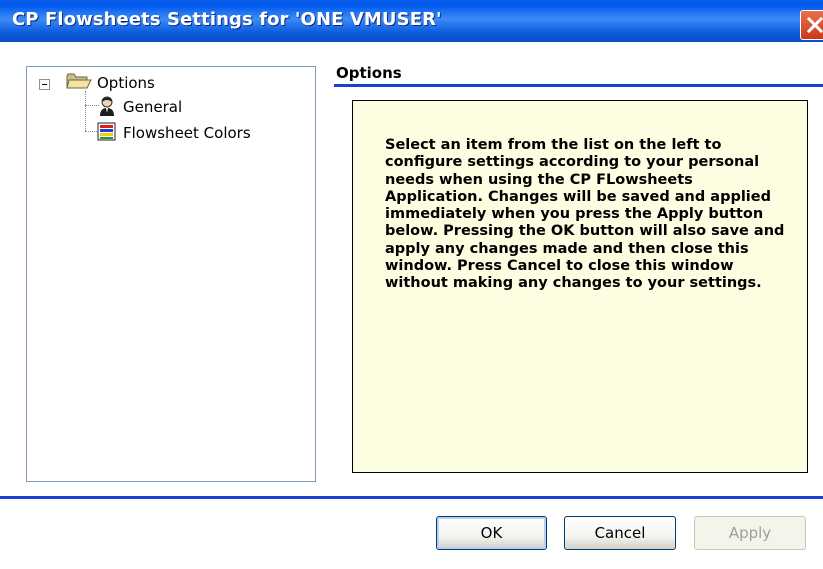 The image size is (823, 569). I want to click on minus-icon, so click(44, 84).